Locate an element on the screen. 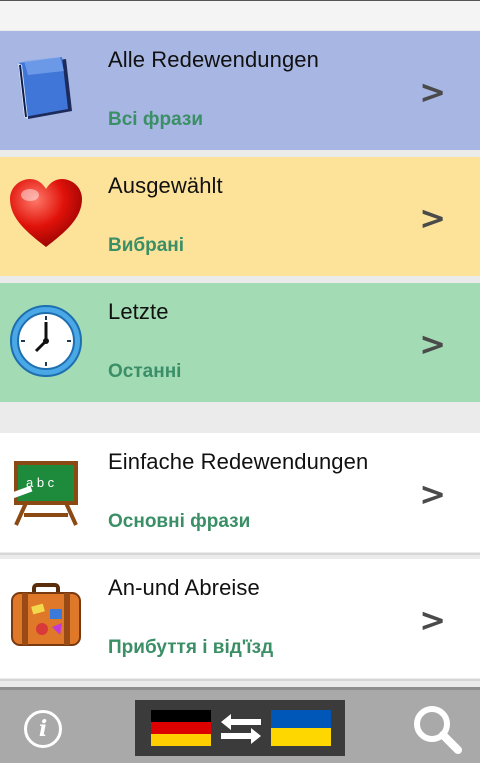 This screenshot has width=480, height=763. language-switch-button is located at coordinates (240, 728).